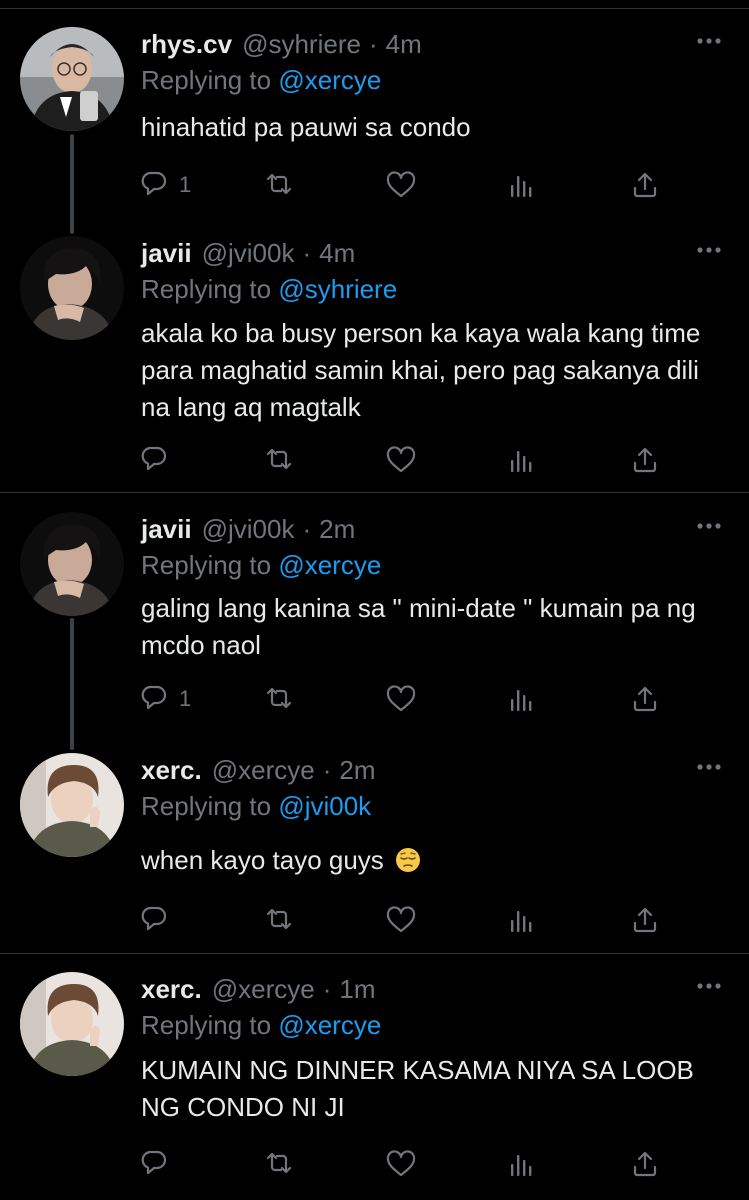  What do you see at coordinates (262, 860) in the screenshot?
I see `tweet-text: when kayo tayo guys` at bounding box center [262, 860].